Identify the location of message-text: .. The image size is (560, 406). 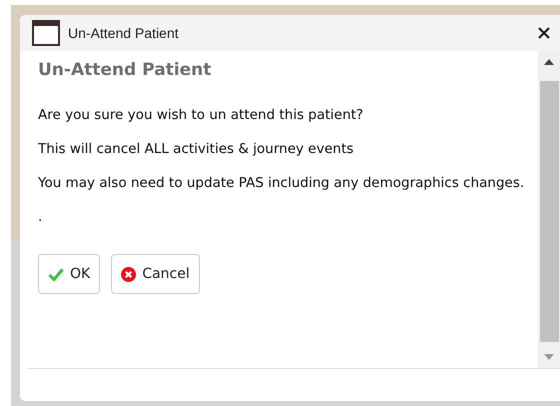
(41, 217).